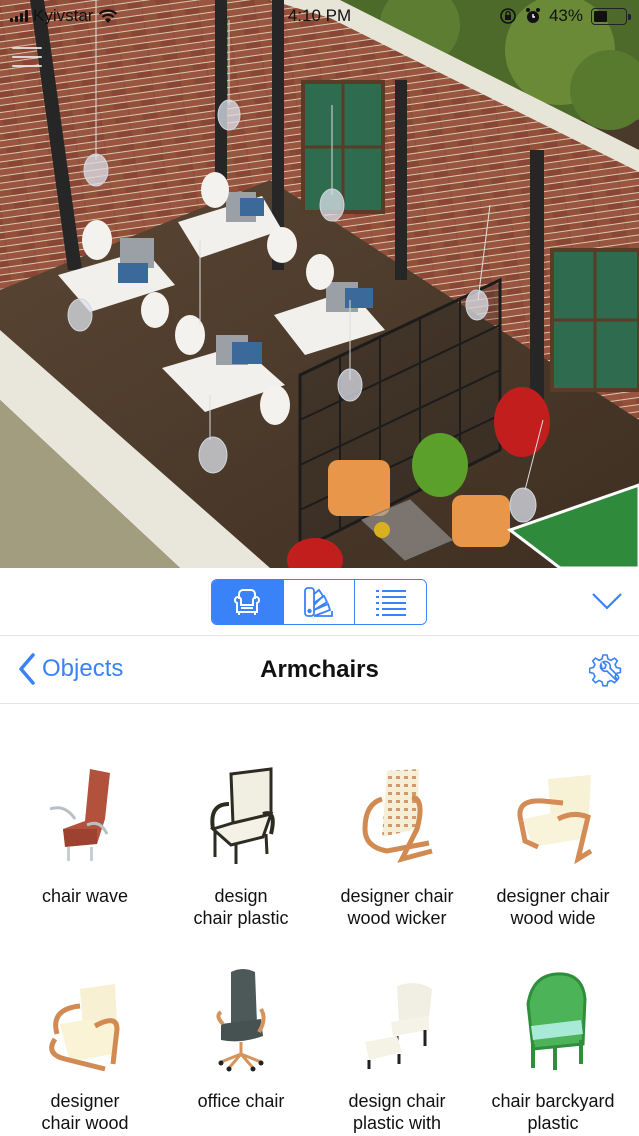 The width and height of the screenshot is (639, 1136). What do you see at coordinates (85, 1019) in the screenshot?
I see `designer-chair-wood-thumbnail` at bounding box center [85, 1019].